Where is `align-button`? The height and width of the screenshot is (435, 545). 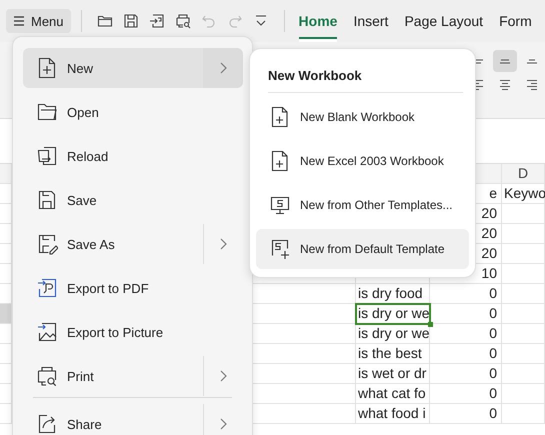 align-button is located at coordinates (505, 61).